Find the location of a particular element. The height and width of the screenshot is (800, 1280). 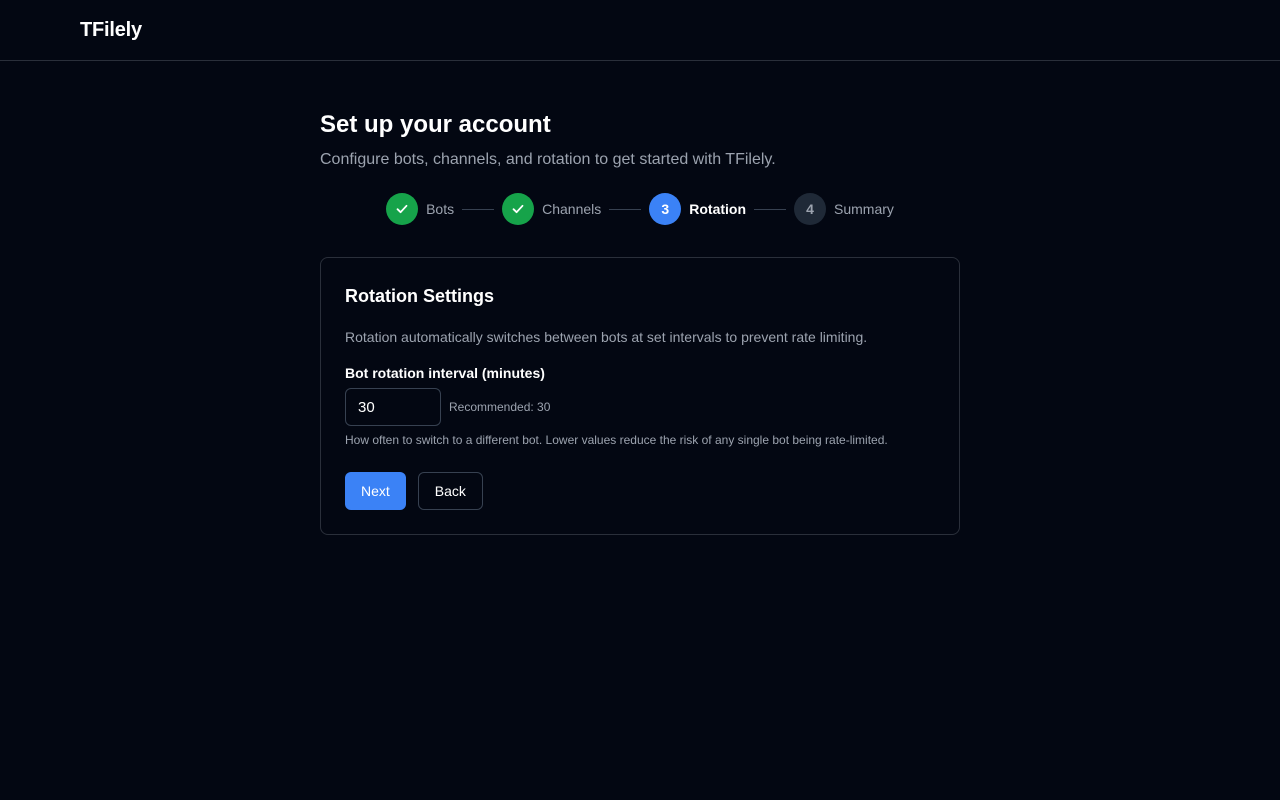

step-channels: Channels is located at coordinates (551, 209).